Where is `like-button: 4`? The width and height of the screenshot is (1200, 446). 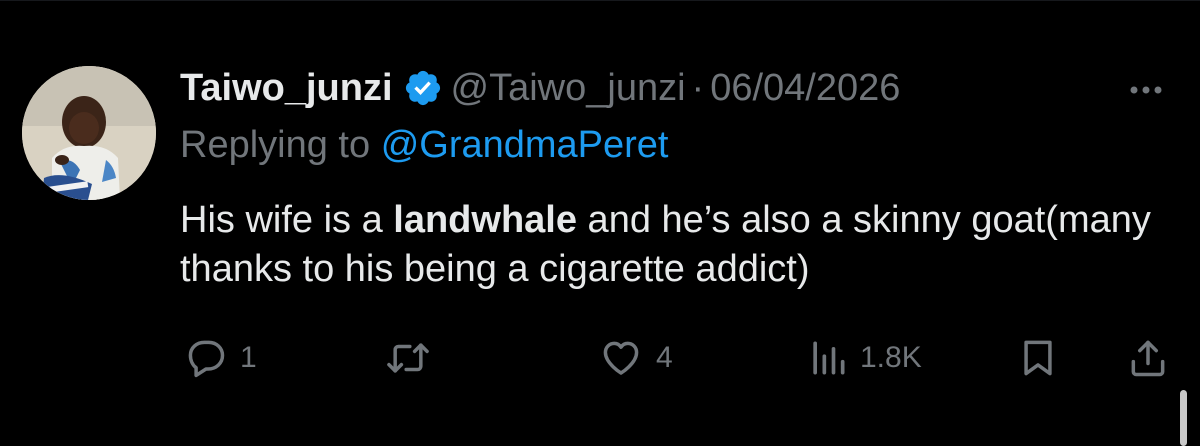 like-button: 4 is located at coordinates (635, 358).